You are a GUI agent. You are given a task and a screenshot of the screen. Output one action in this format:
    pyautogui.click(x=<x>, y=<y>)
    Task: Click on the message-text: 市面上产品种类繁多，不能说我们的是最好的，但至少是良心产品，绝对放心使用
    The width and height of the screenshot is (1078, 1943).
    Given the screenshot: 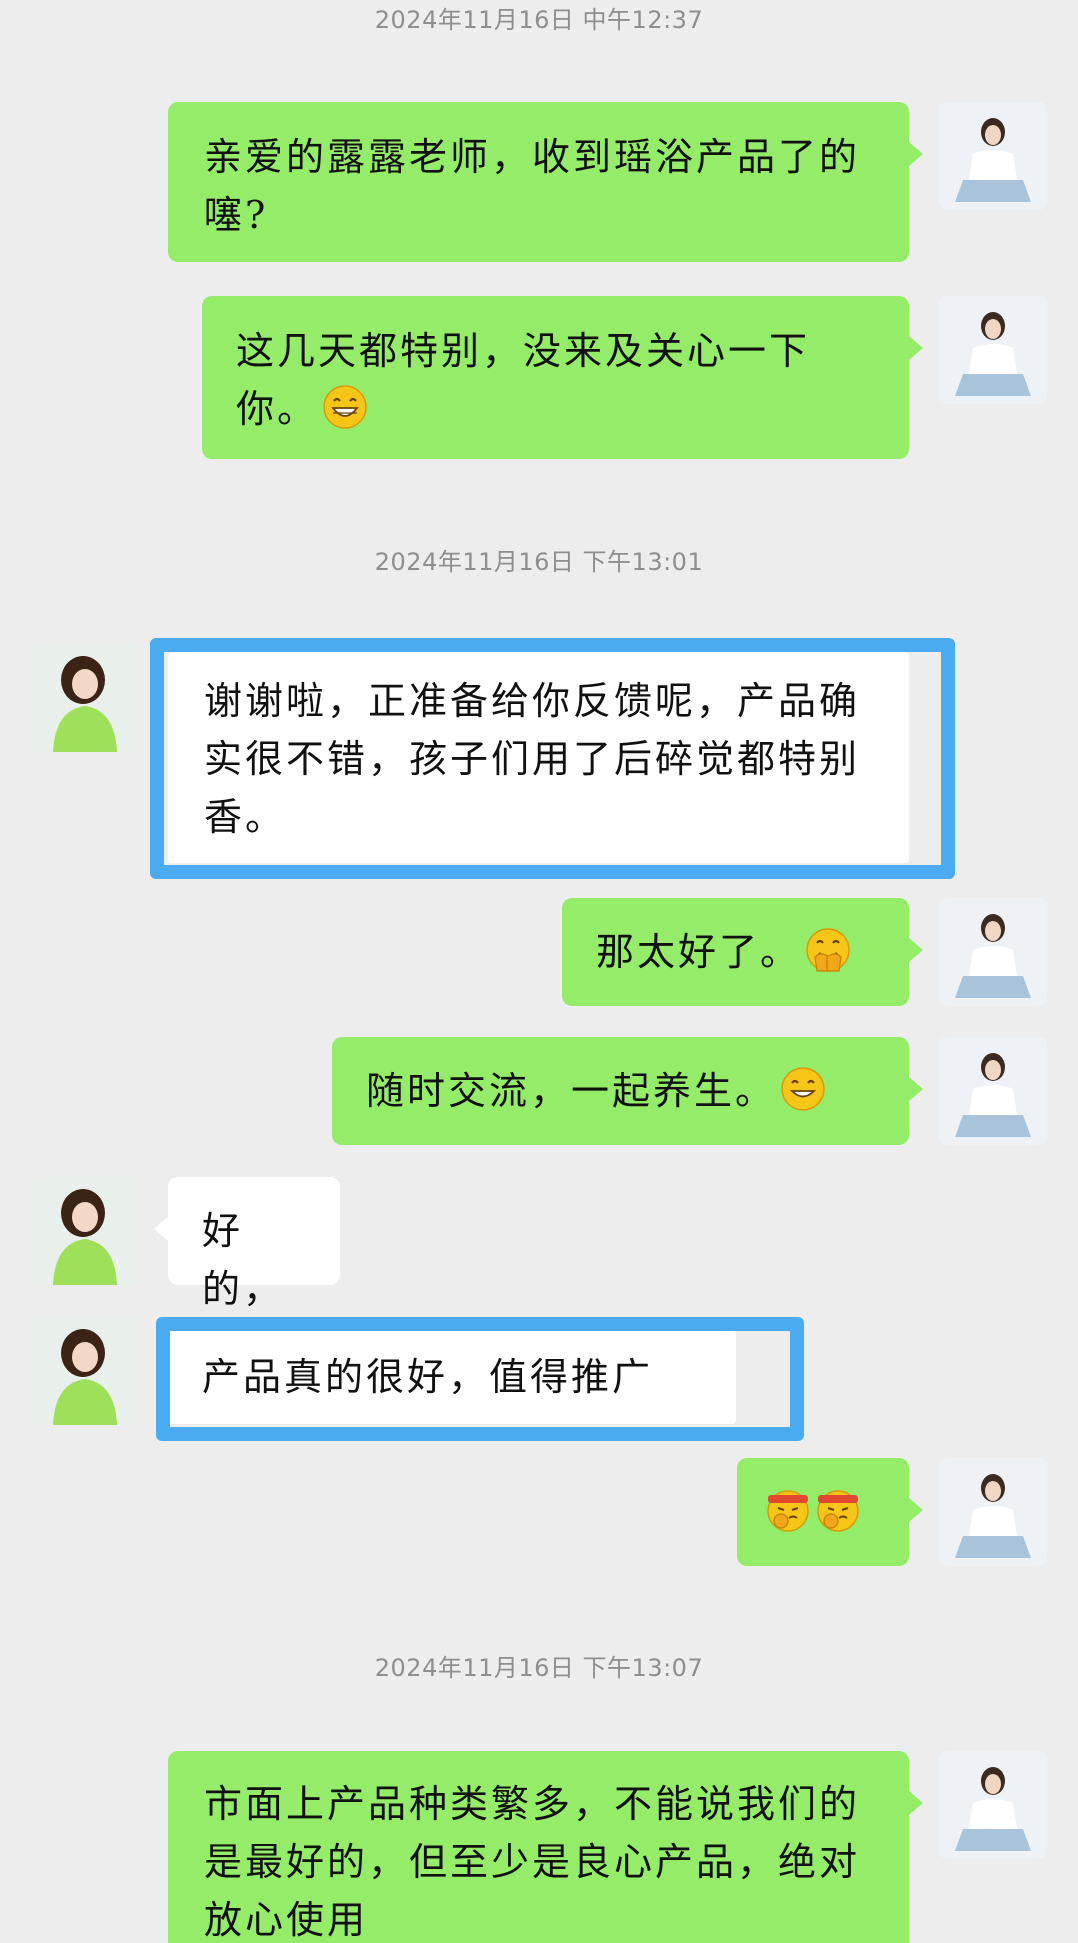 What is the action you would take?
    pyautogui.click(x=532, y=1862)
    